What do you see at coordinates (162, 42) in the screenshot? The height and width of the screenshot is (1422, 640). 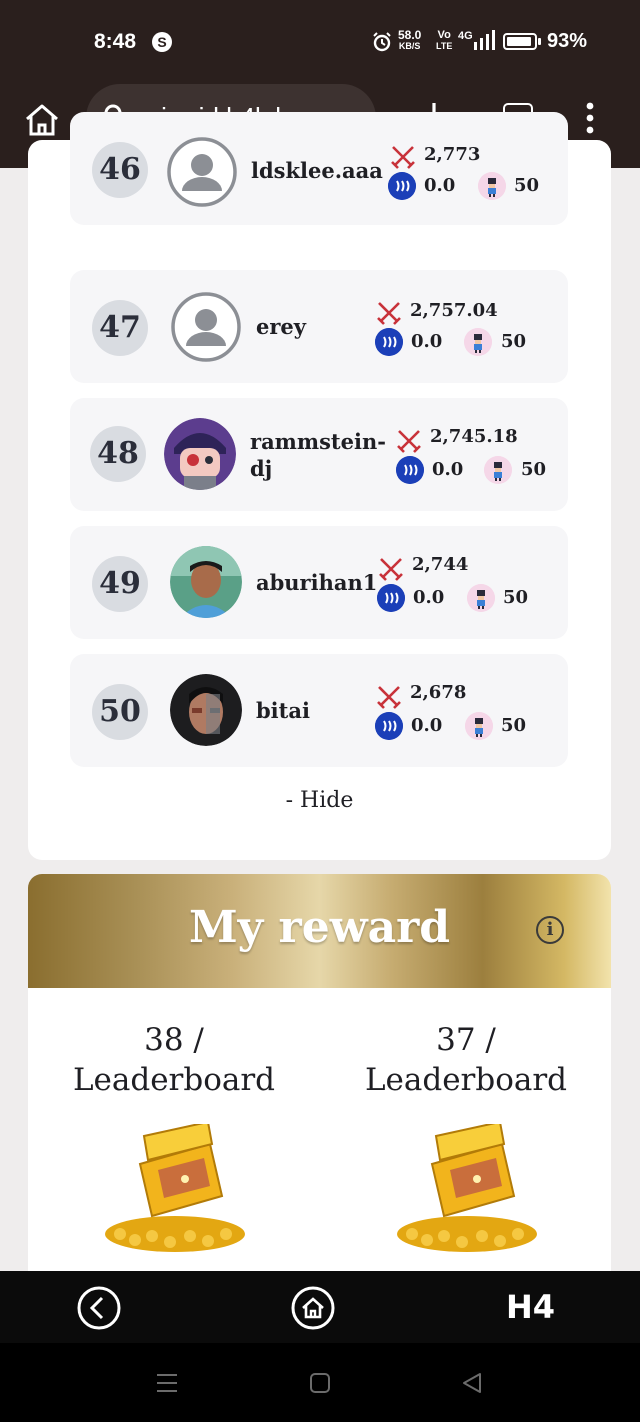 I see `notification-s-icon: S` at bounding box center [162, 42].